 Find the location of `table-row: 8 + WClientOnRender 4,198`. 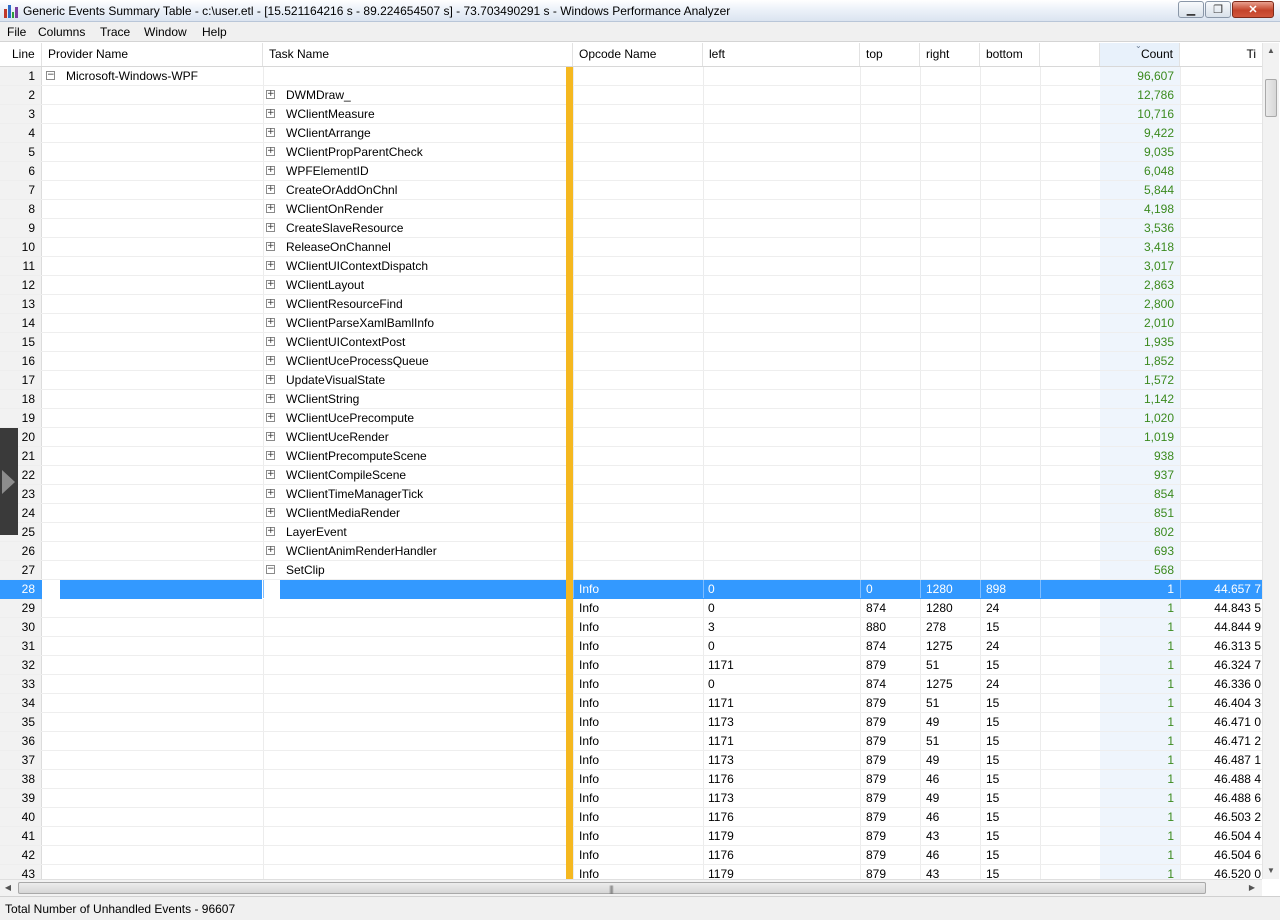

table-row: 8 + WClientOnRender 4,198 is located at coordinates (631, 209).